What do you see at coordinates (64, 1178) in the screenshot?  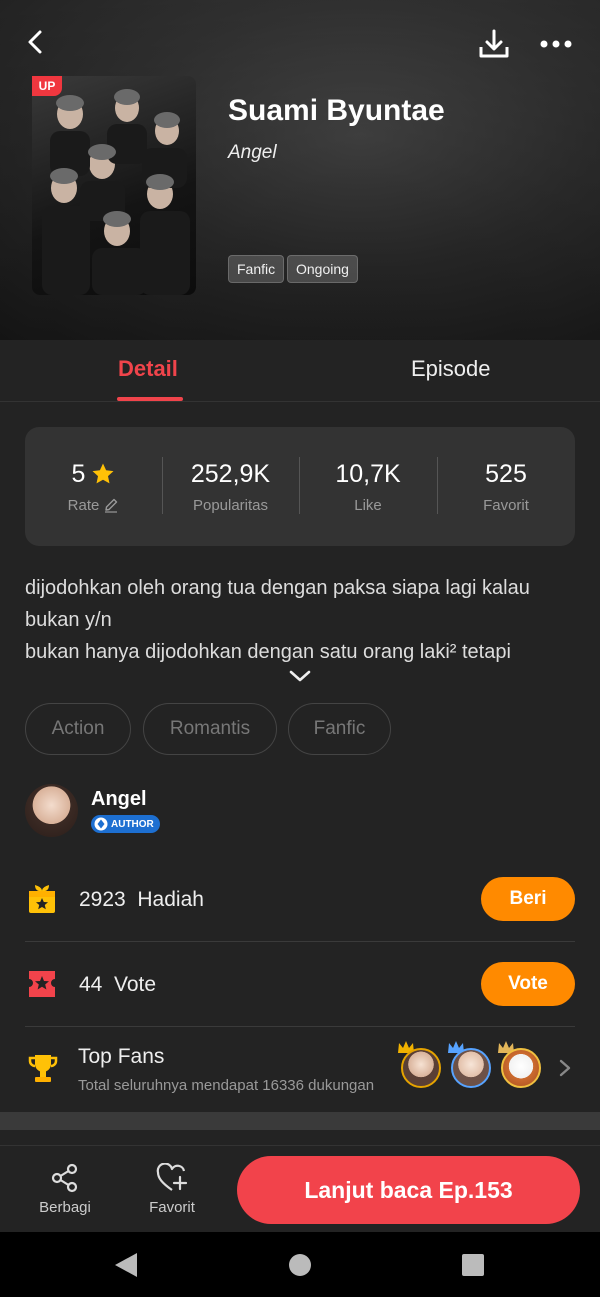 I see `share-icon` at bounding box center [64, 1178].